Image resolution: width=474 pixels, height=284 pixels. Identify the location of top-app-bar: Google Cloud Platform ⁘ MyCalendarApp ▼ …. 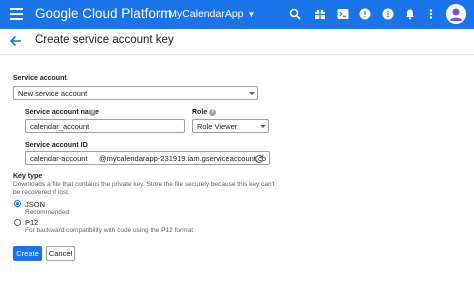
(237, 14).